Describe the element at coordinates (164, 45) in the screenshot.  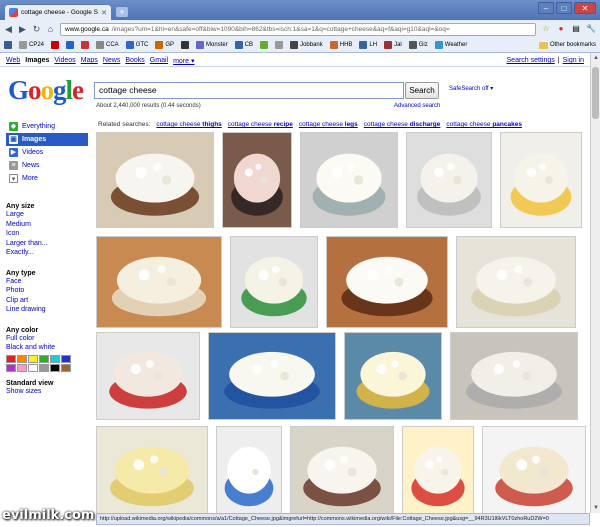
I see `bookmark-item: GP` at that location.